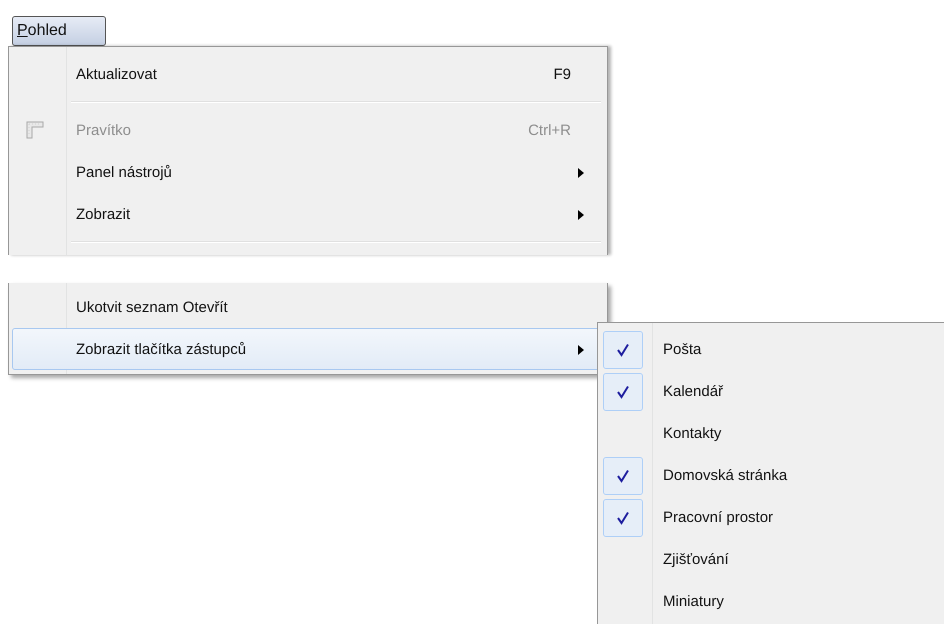 This screenshot has width=944, height=624. Describe the element at coordinates (308, 307) in the screenshot. I see `menu-item: Ukotvit seznam Otevřít` at that location.